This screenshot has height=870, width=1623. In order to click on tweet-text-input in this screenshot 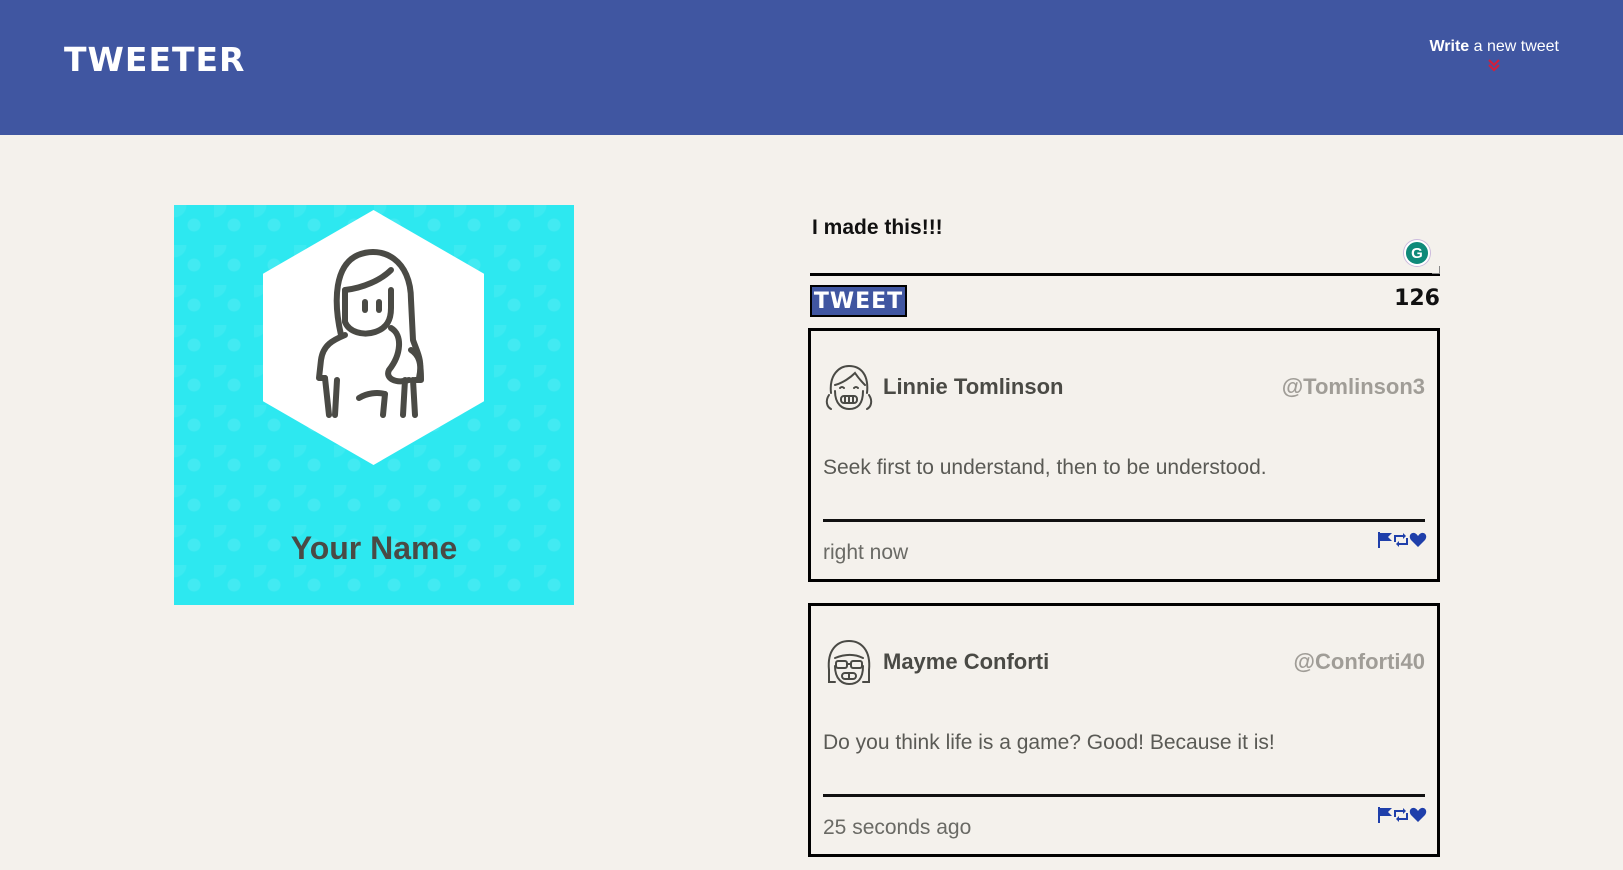, I will do `click(1125, 243)`.